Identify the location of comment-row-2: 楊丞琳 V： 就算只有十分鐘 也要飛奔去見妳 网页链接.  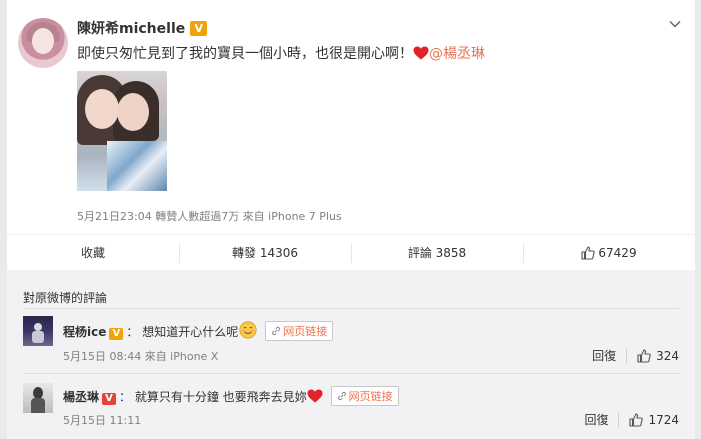
(231, 396).